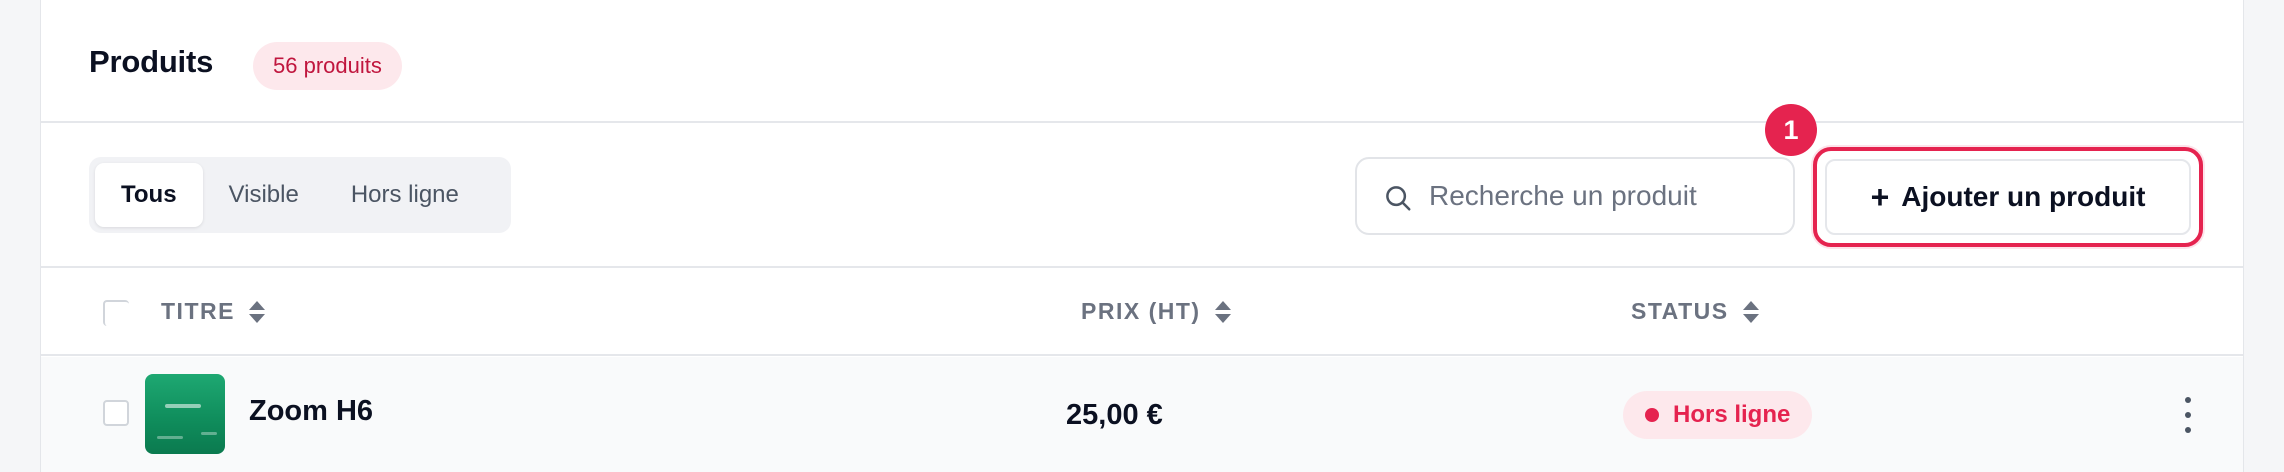 The width and height of the screenshot is (2284, 472). I want to click on filter-tab-offline: Hors ligne, so click(405, 195).